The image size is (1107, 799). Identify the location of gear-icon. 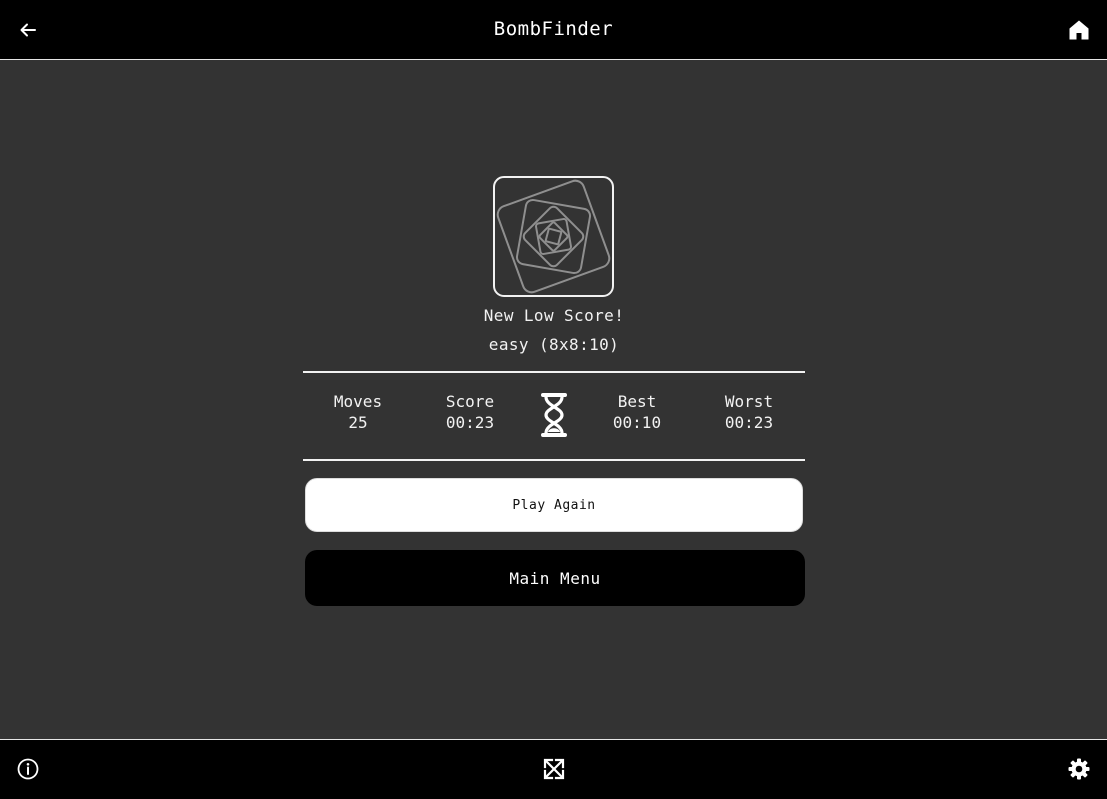
(1079, 769).